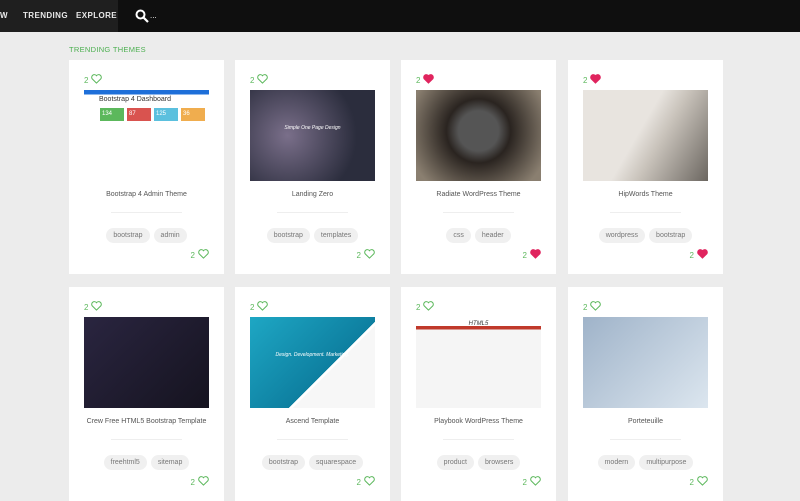  What do you see at coordinates (125, 462) in the screenshot?
I see `tag: freehtml5` at bounding box center [125, 462].